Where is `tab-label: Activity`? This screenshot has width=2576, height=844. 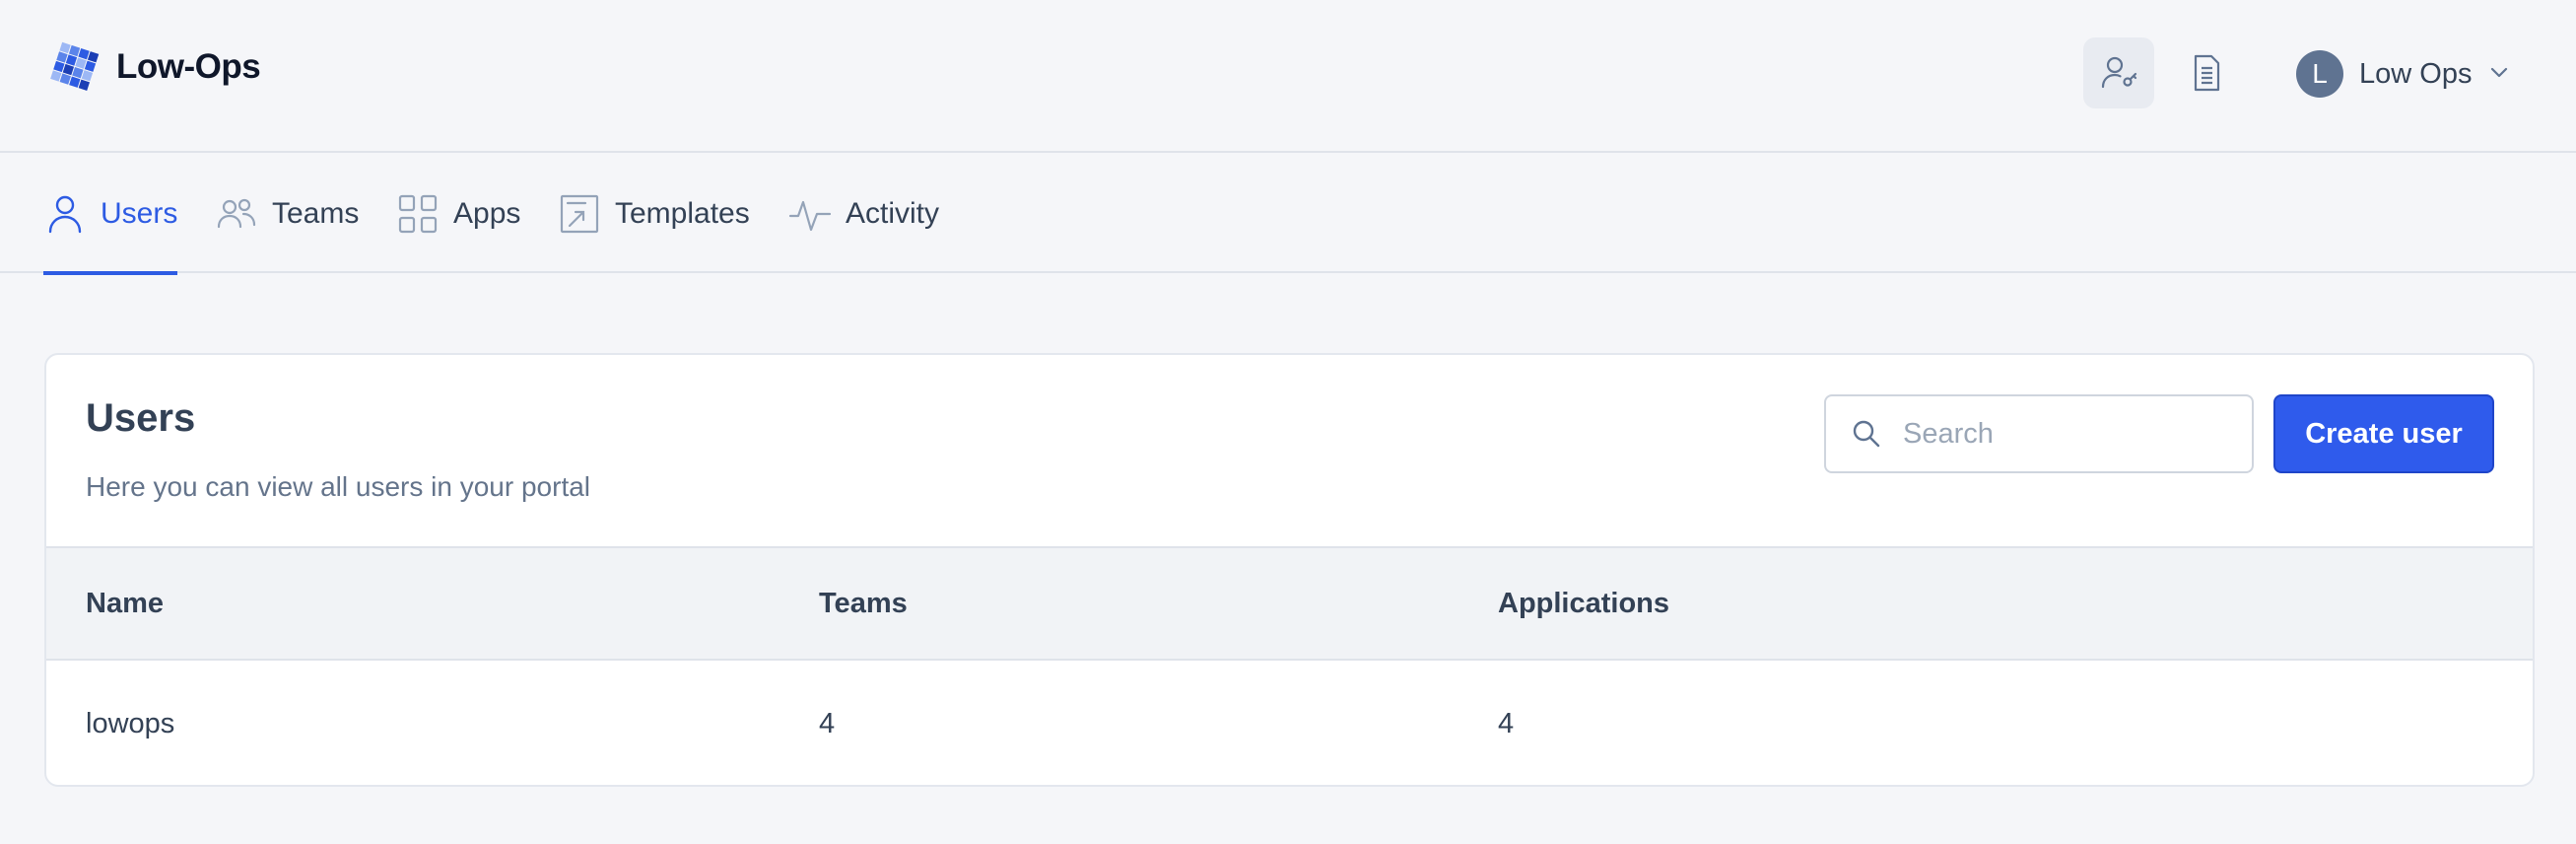 tab-label: Activity is located at coordinates (893, 214).